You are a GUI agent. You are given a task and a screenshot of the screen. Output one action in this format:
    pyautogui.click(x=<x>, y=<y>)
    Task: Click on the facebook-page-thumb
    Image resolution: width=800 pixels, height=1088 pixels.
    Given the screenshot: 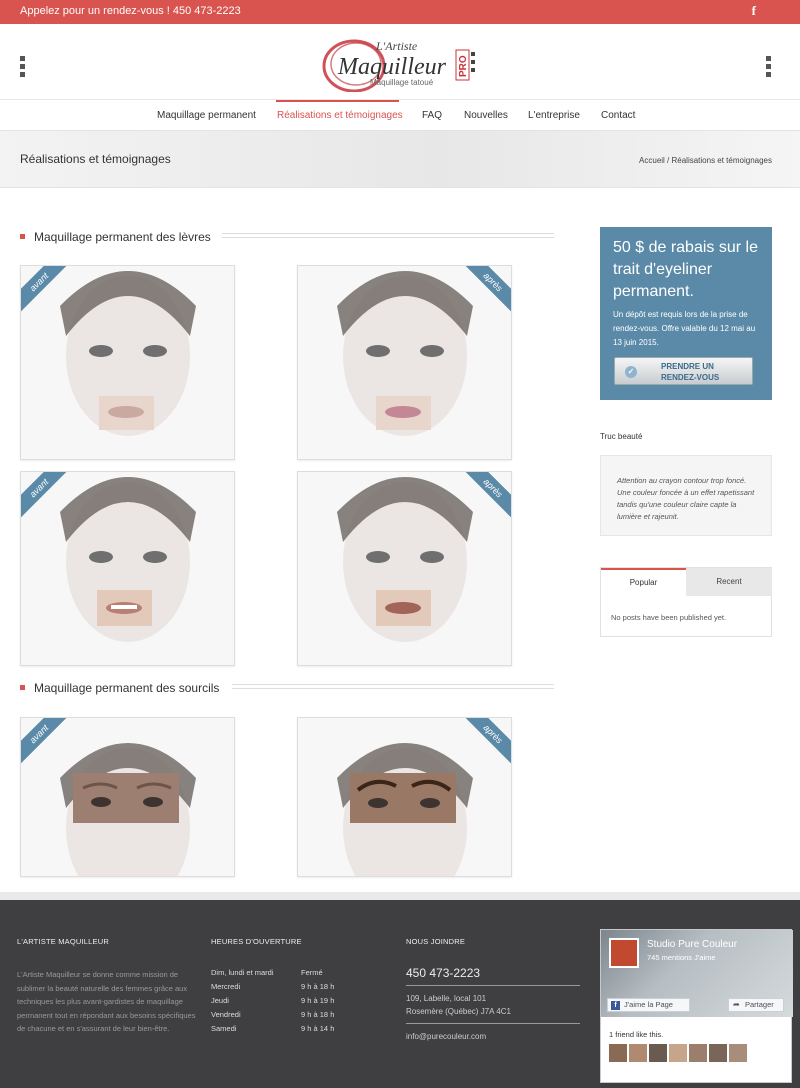 What is the action you would take?
    pyautogui.click(x=624, y=953)
    